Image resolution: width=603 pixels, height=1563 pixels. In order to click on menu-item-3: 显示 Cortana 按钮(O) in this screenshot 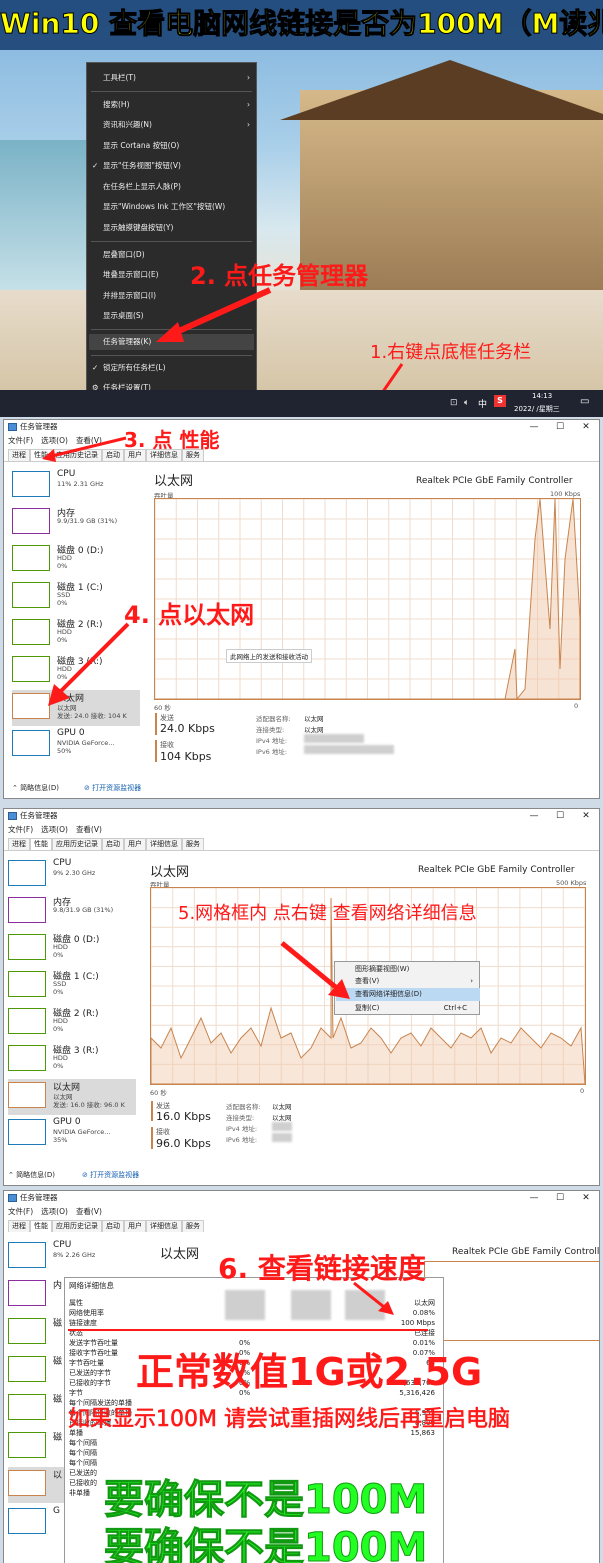, I will do `click(141, 146)`.